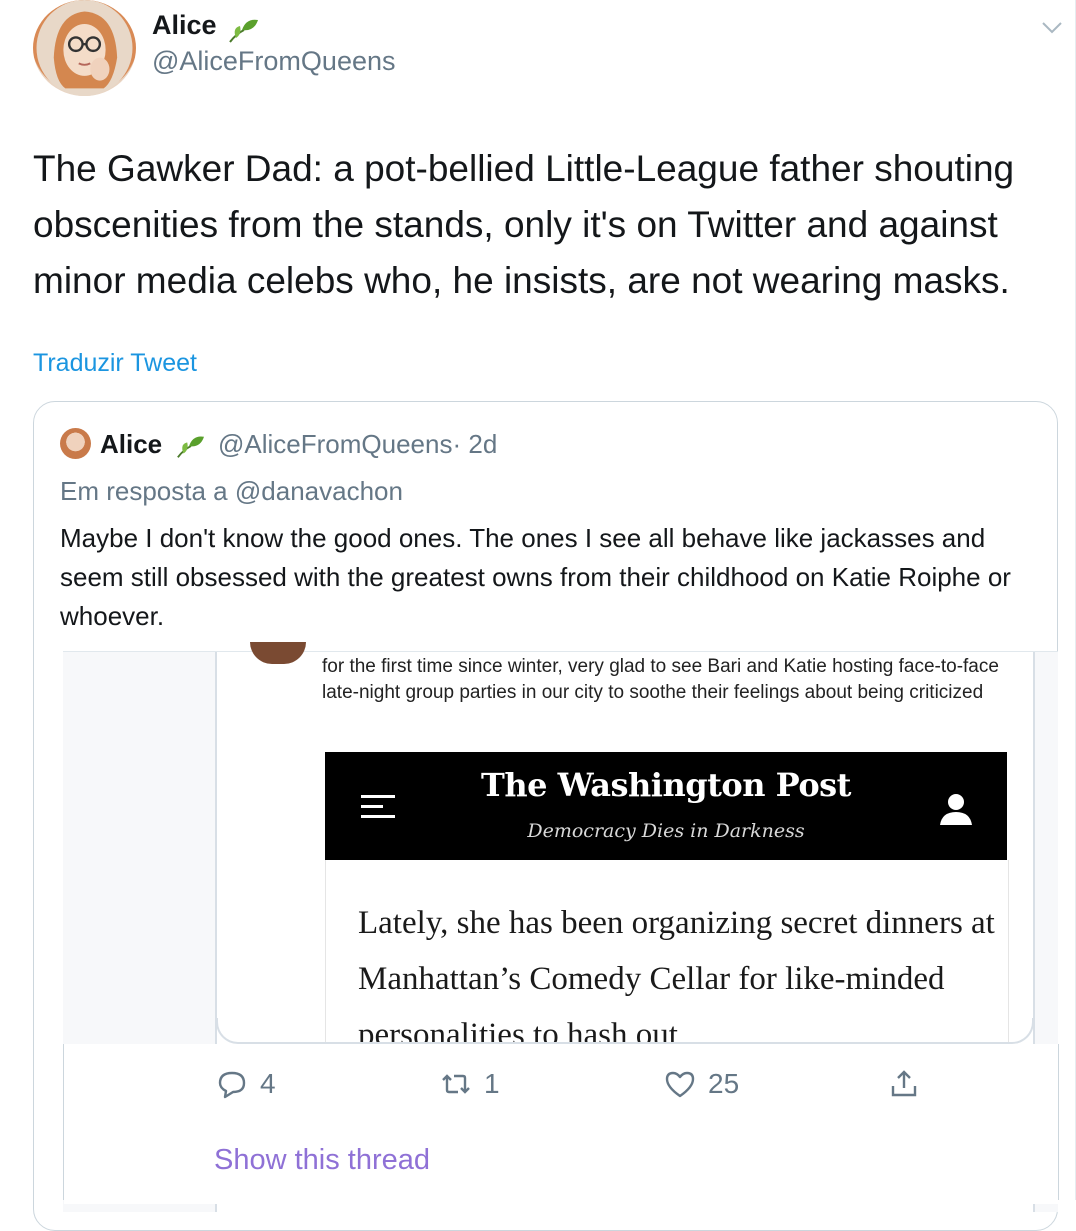 Image resolution: width=1076 pixels, height=1231 pixels. Describe the element at coordinates (680, 1084) in the screenshot. I see `heart-icon` at that location.